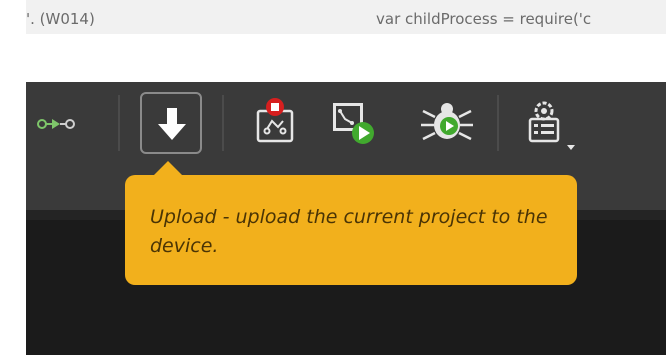 This screenshot has height=355, width=666. I want to click on upload-button, so click(171, 123).